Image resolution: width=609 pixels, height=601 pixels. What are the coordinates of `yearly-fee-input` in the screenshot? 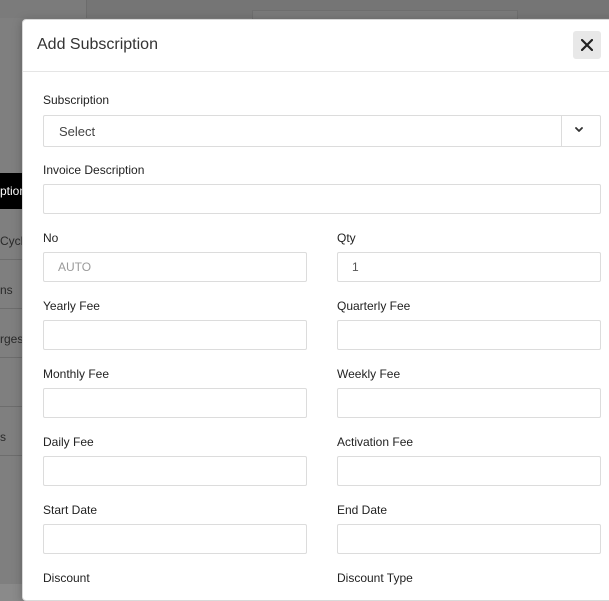 It's located at (175, 335).